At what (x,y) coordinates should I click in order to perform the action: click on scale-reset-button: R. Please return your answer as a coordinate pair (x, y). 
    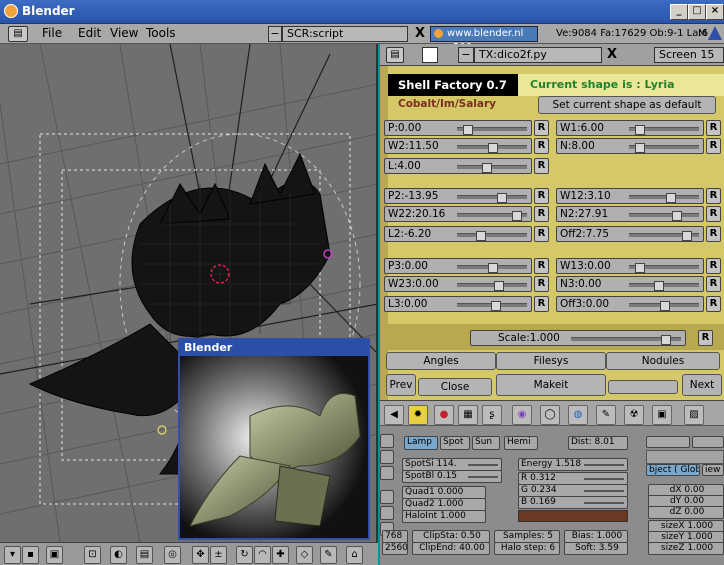
    Looking at the image, I should click on (705, 338).